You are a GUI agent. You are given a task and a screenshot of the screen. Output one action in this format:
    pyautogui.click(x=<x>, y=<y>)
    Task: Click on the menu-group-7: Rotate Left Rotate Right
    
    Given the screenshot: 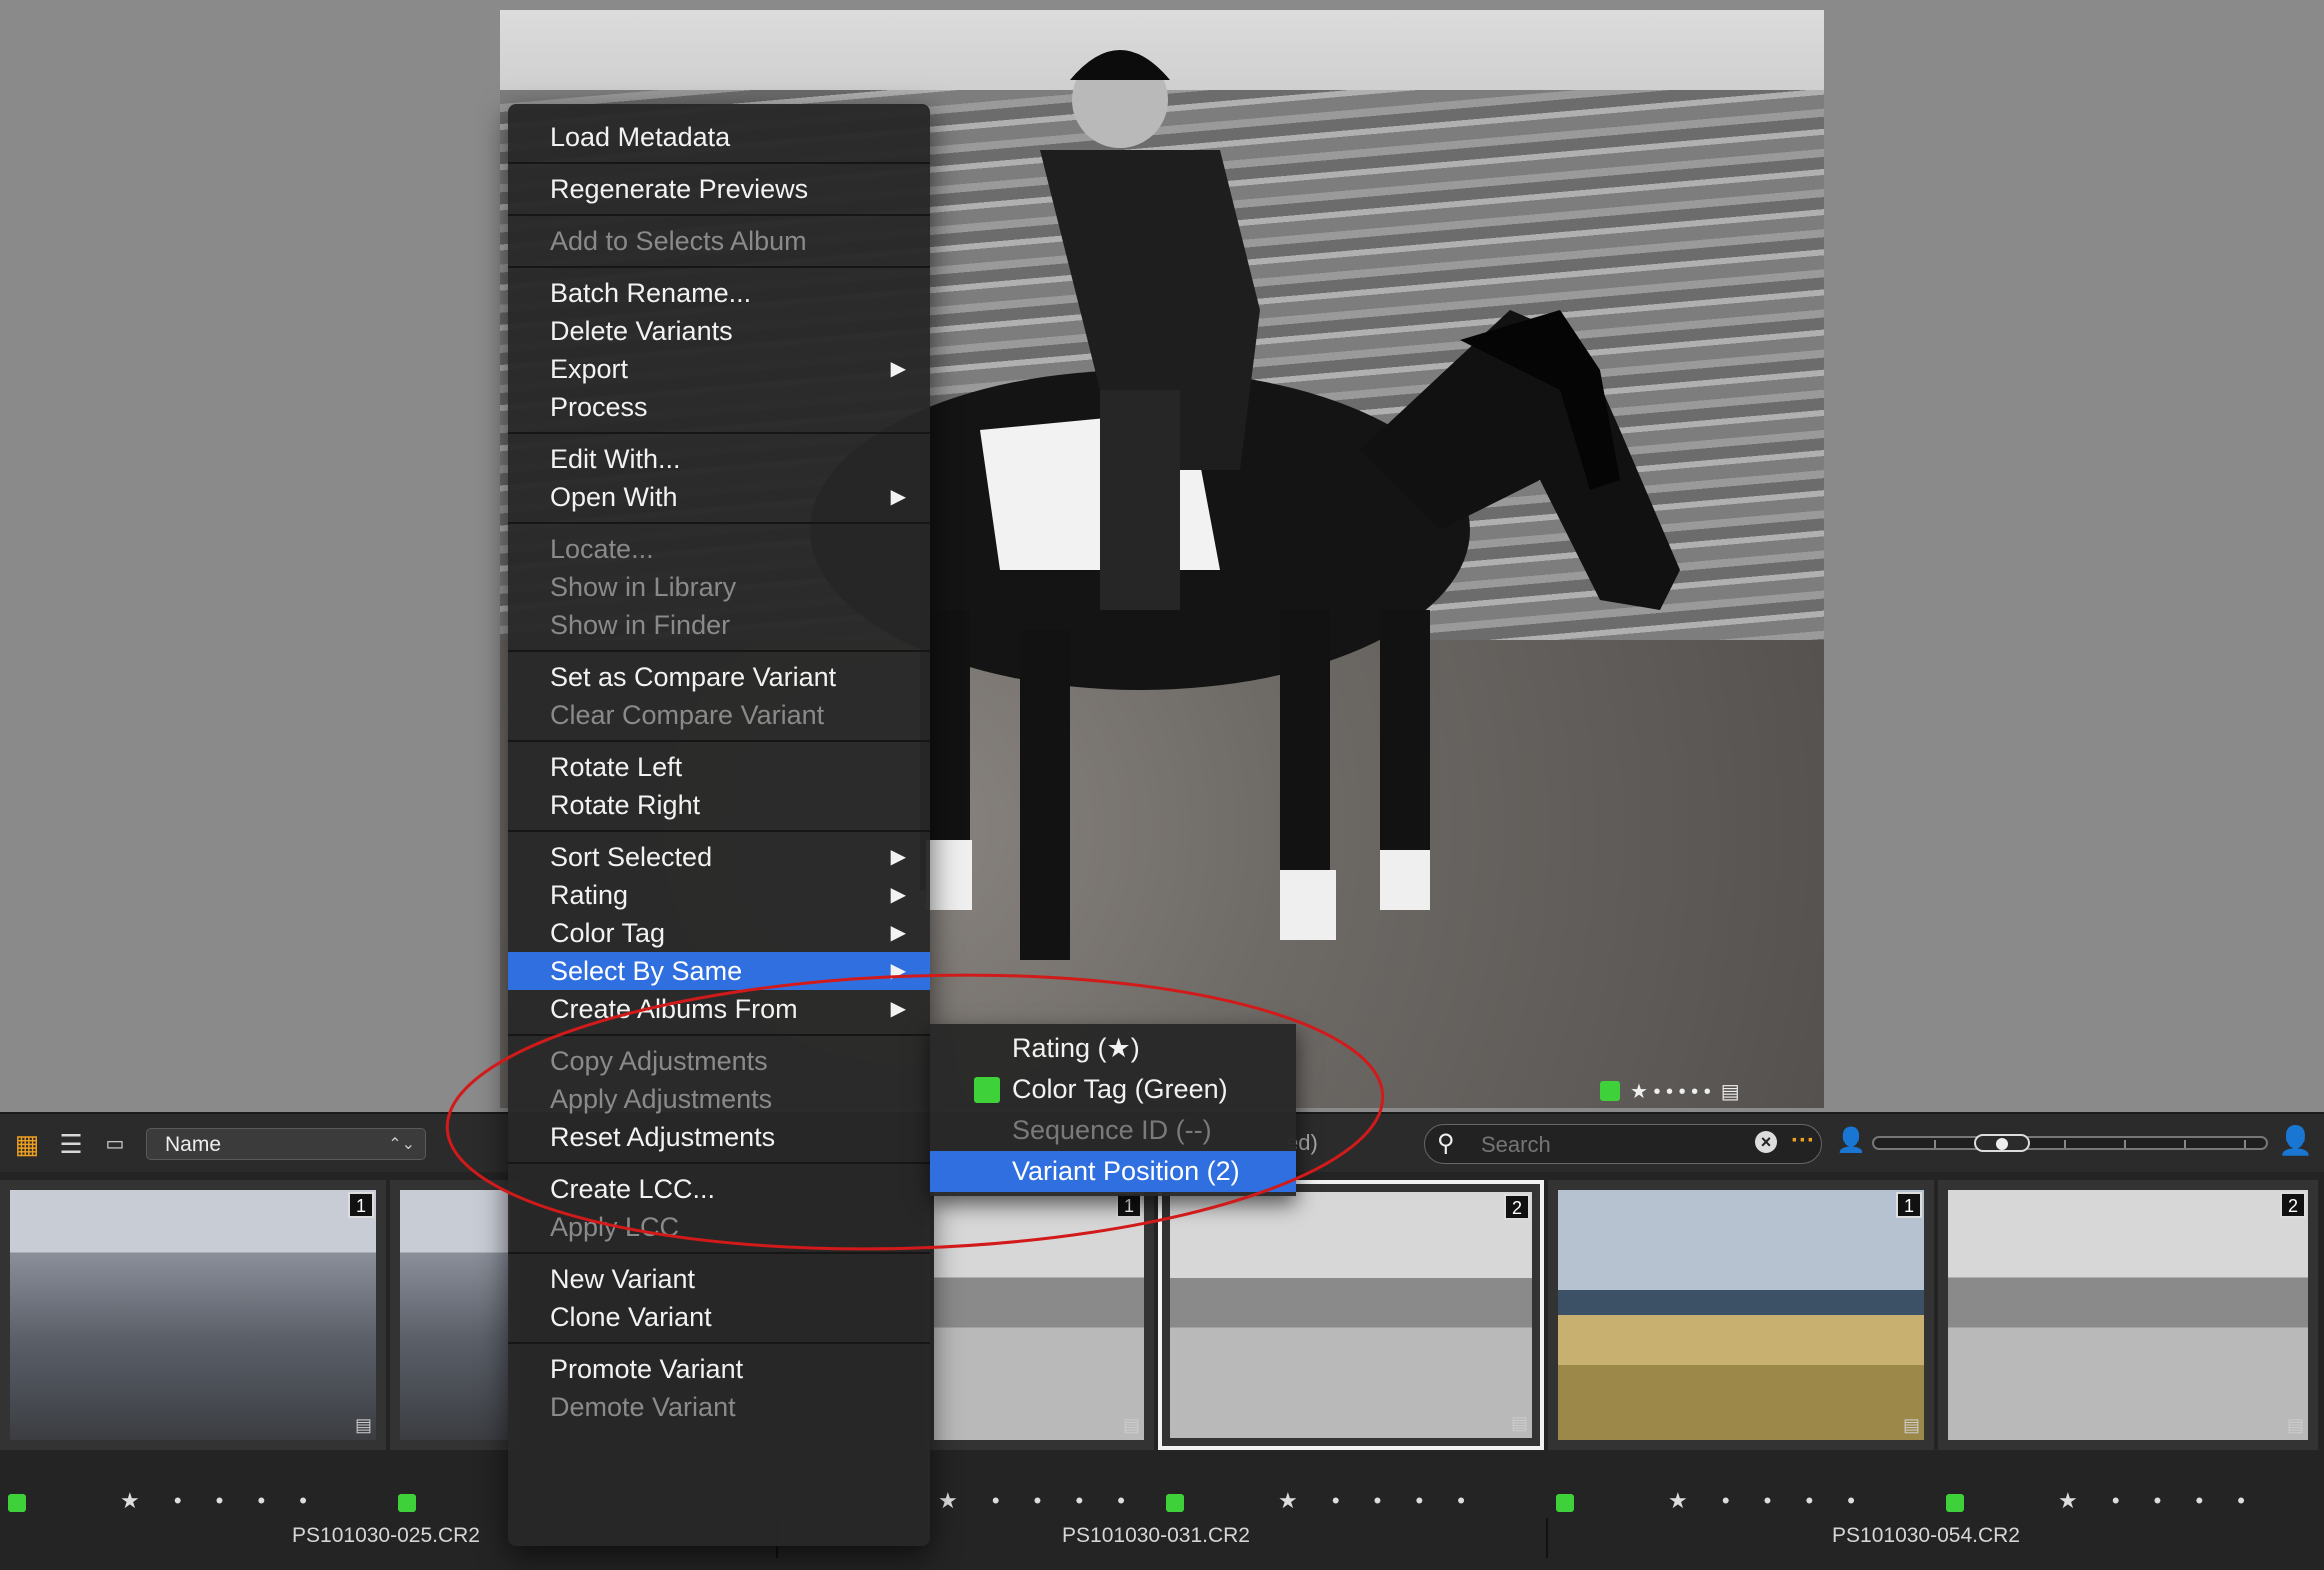 What is the action you would take?
    pyautogui.click(x=719, y=787)
    